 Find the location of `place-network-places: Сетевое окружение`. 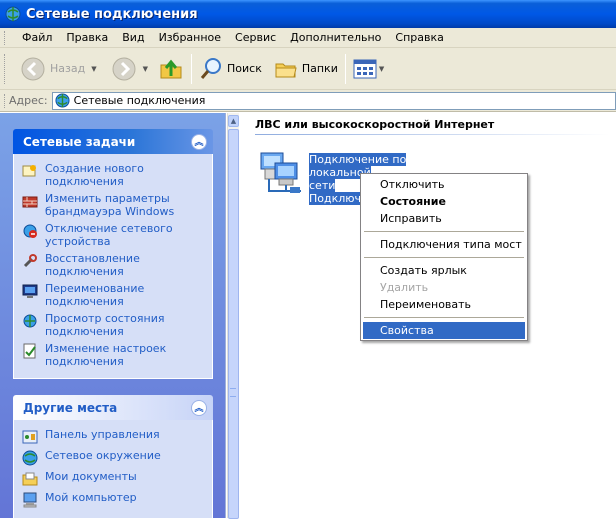

place-network-places: Сетевое окружение is located at coordinates (114, 457).